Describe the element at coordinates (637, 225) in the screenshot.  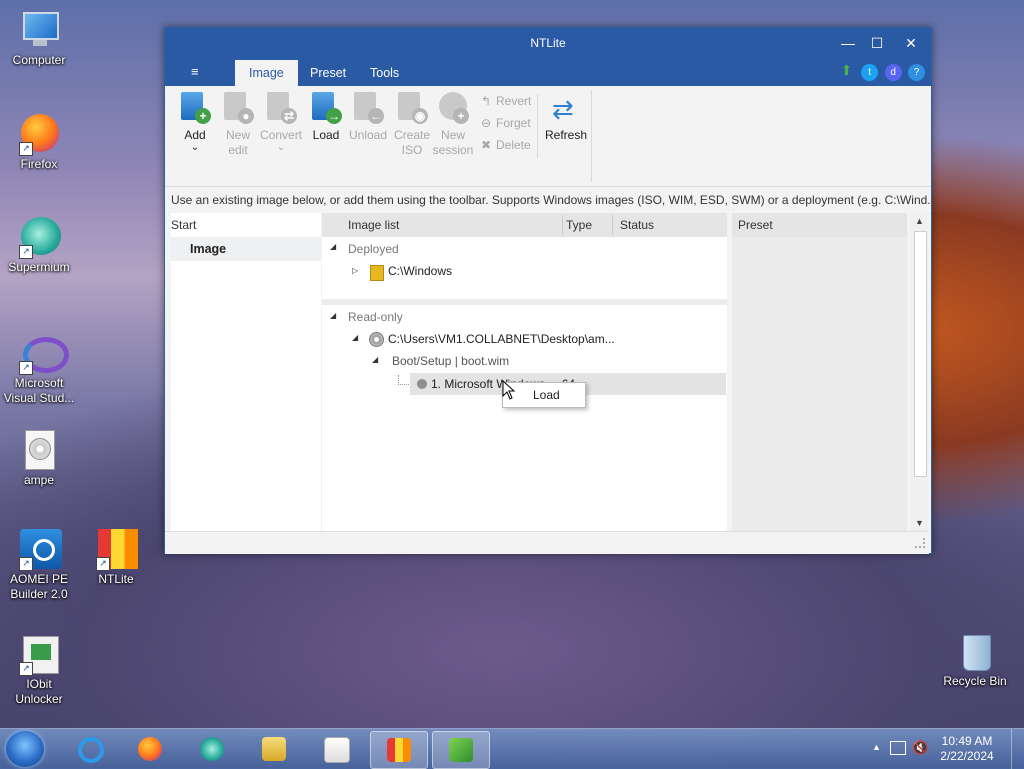
I see `column-status: Status` at that location.